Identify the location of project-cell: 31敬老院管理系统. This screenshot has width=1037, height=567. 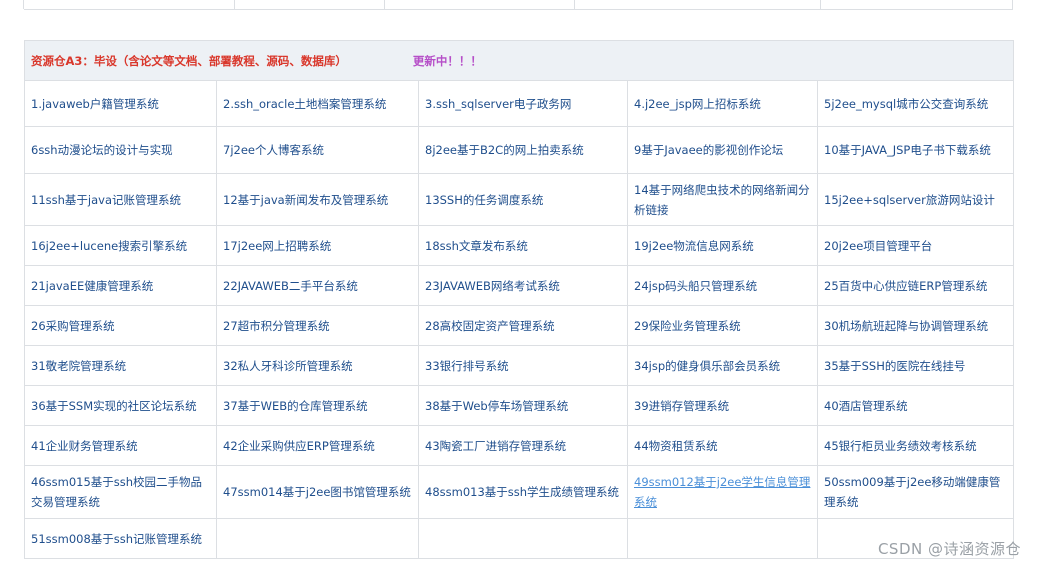
(120, 365).